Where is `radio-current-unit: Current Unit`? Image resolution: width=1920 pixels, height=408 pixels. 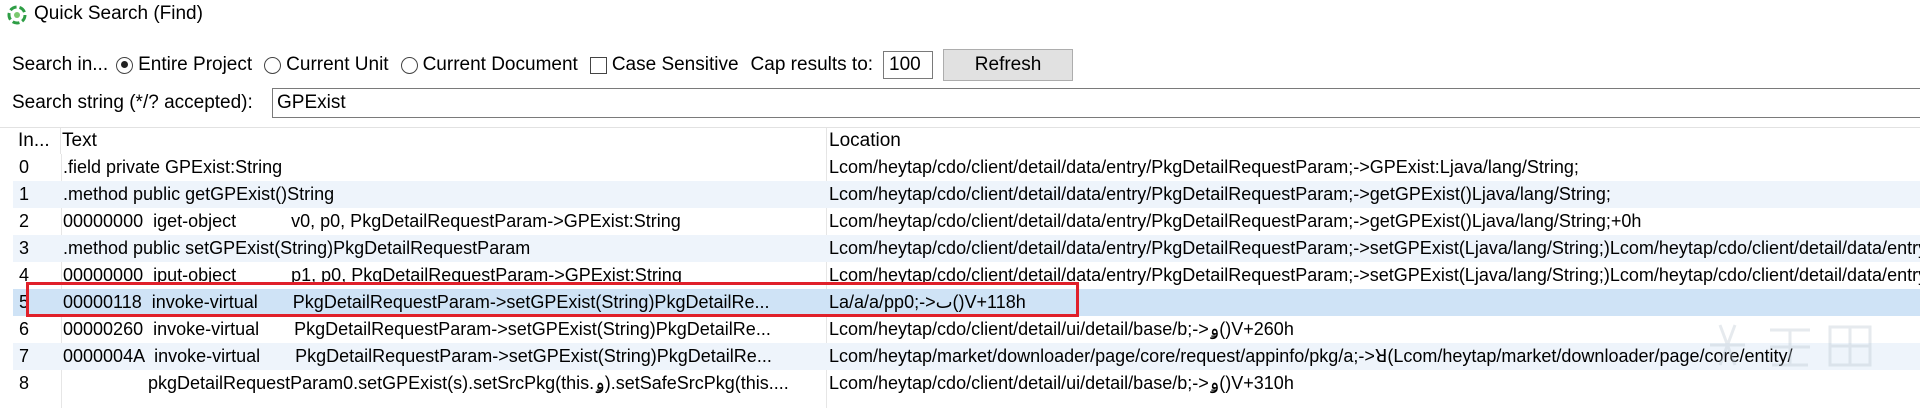
radio-current-unit: Current Unit is located at coordinates (326, 65).